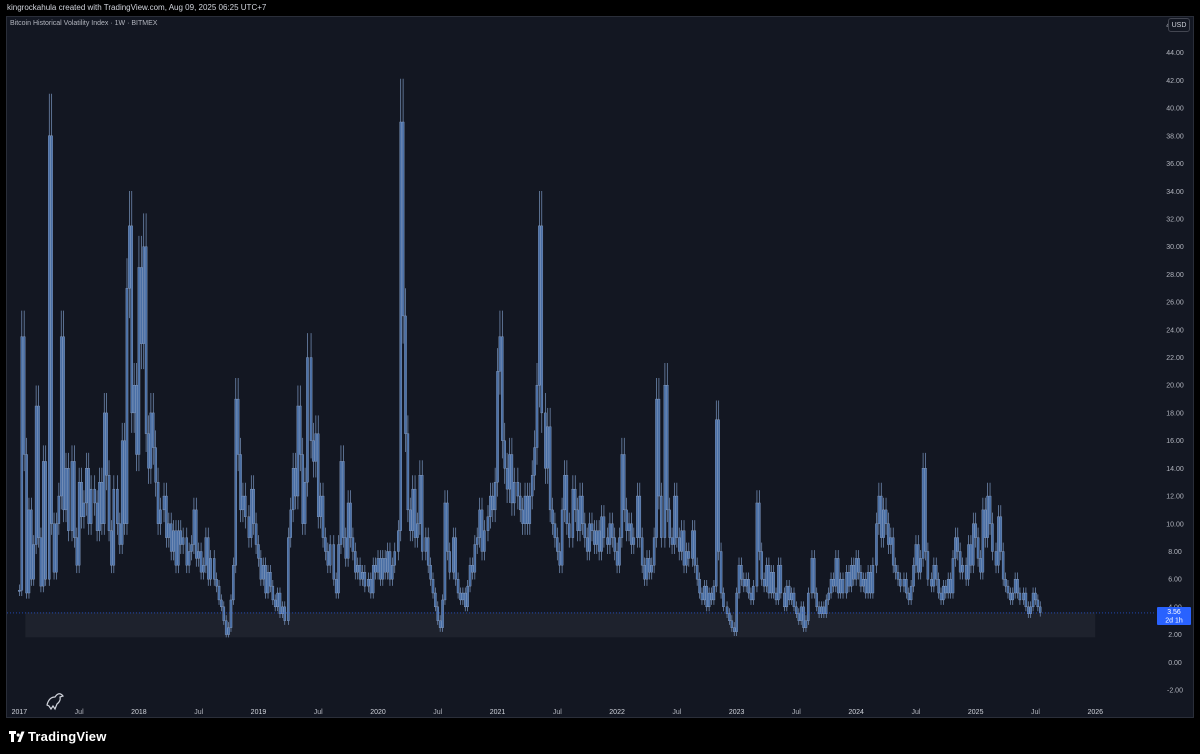 The height and width of the screenshot is (754, 1200). Describe the element at coordinates (67, 736) in the screenshot. I see `brand-name: TradingView` at that location.